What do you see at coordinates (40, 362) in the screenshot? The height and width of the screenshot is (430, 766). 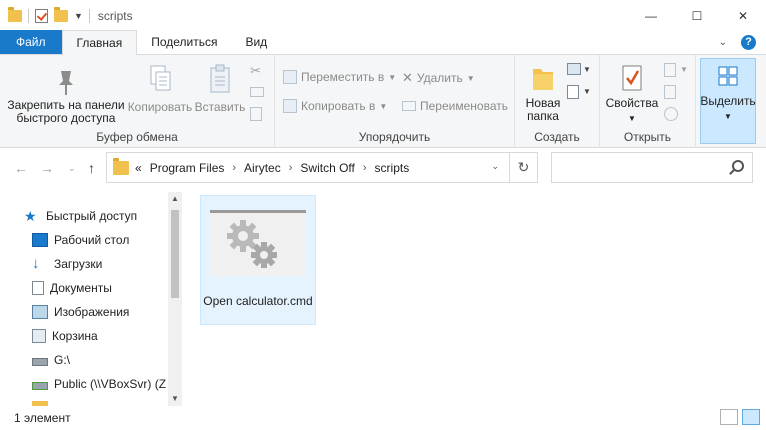 I see `drive-icon` at bounding box center [40, 362].